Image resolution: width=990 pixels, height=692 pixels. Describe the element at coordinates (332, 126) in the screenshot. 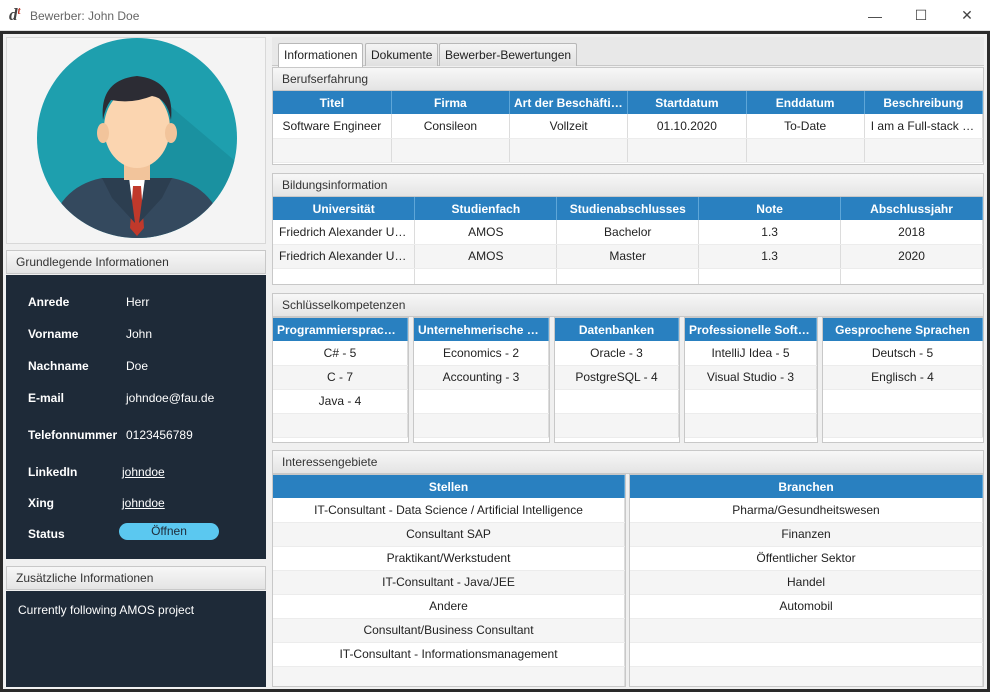

I see `cell: Software Engineer` at that location.